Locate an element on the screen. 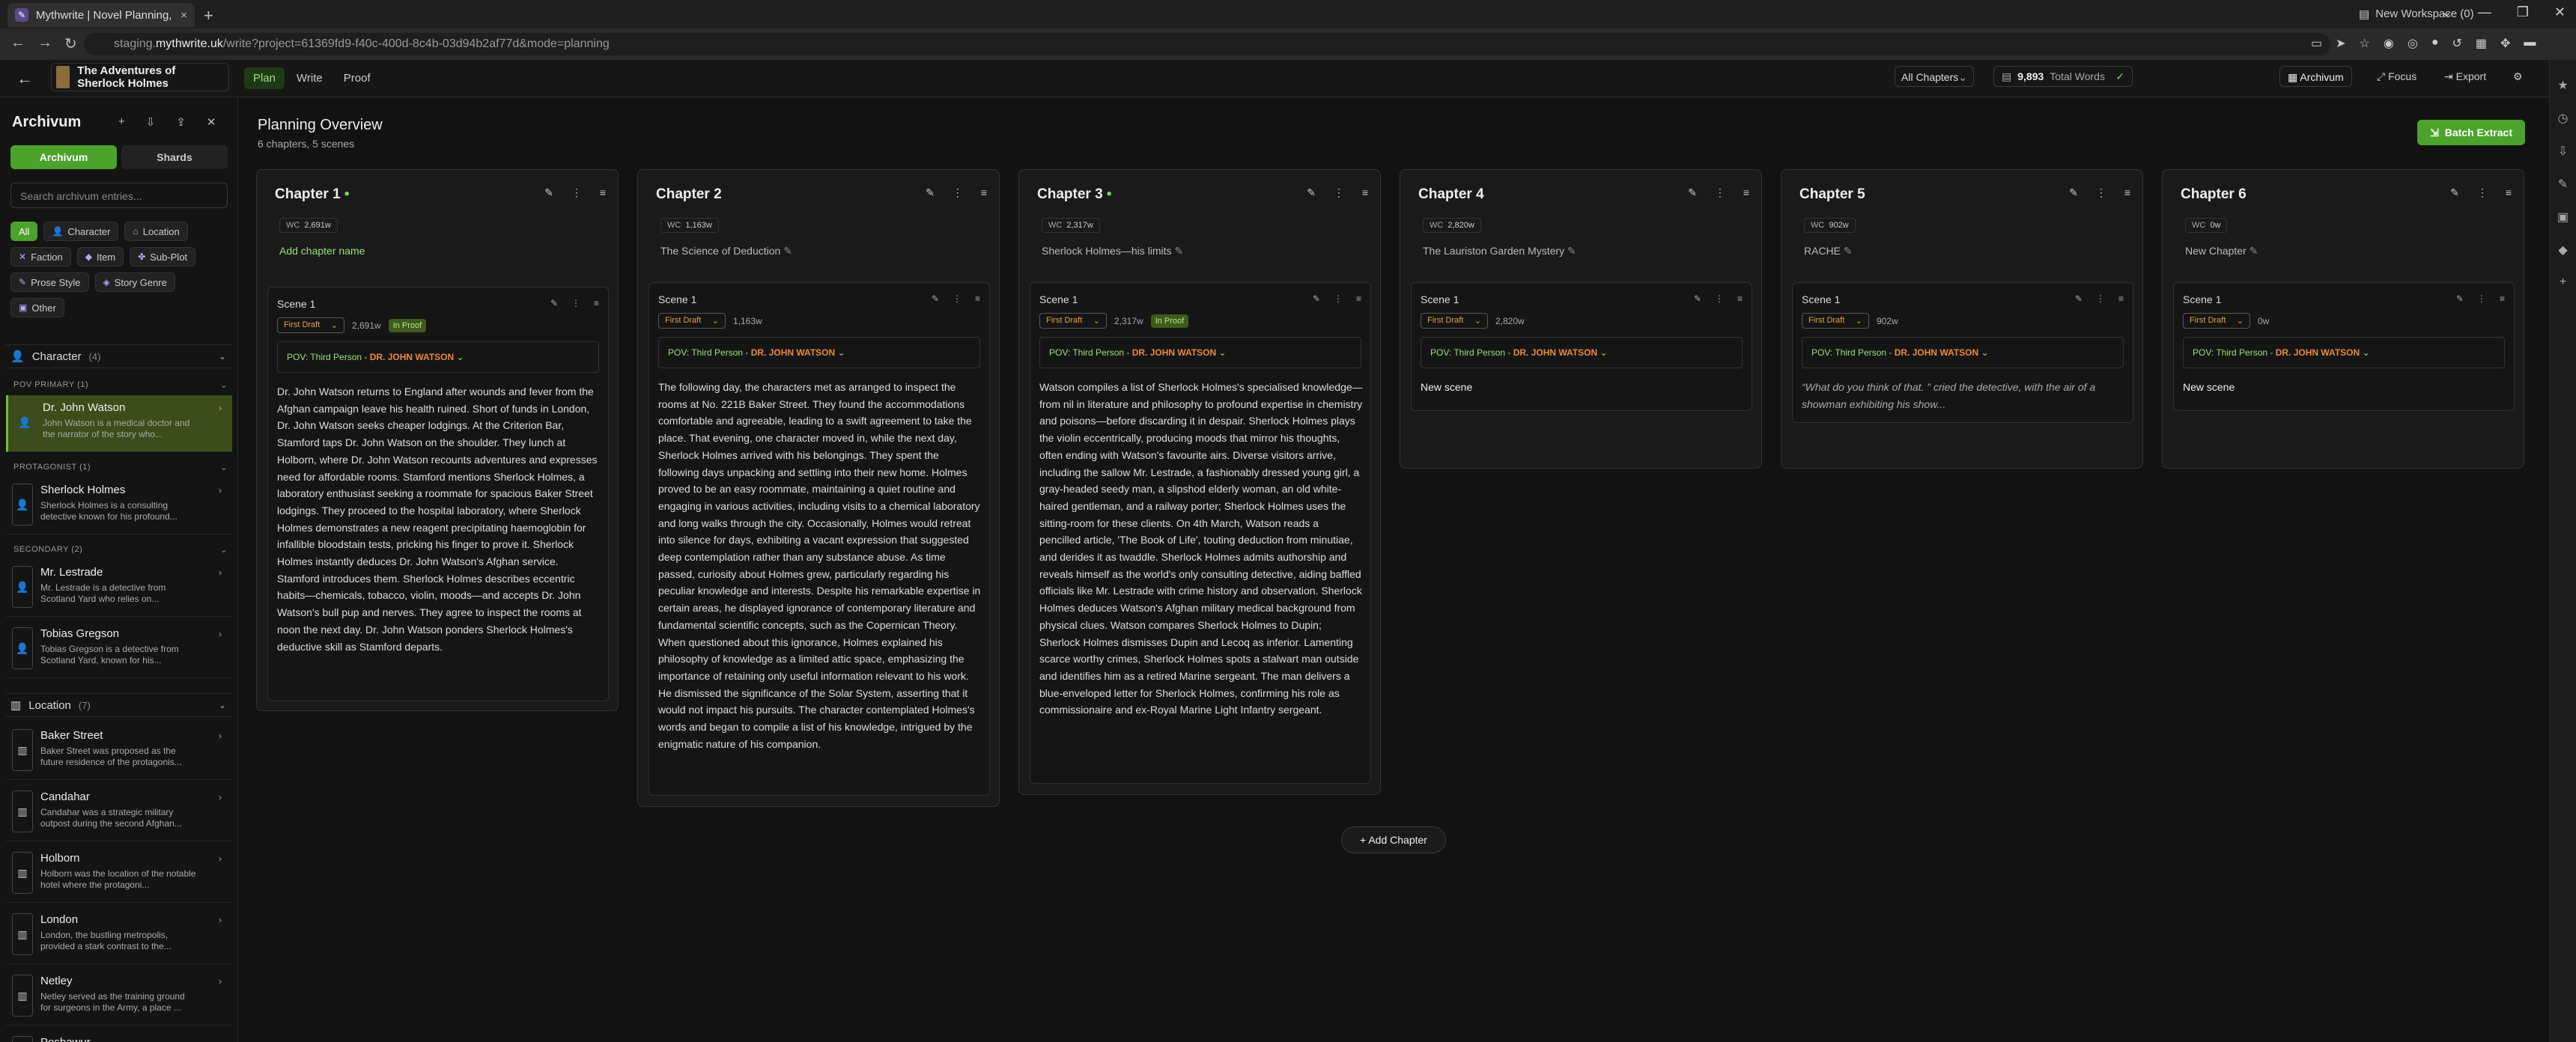  back-arrow-icon: ← is located at coordinates (24, 79).